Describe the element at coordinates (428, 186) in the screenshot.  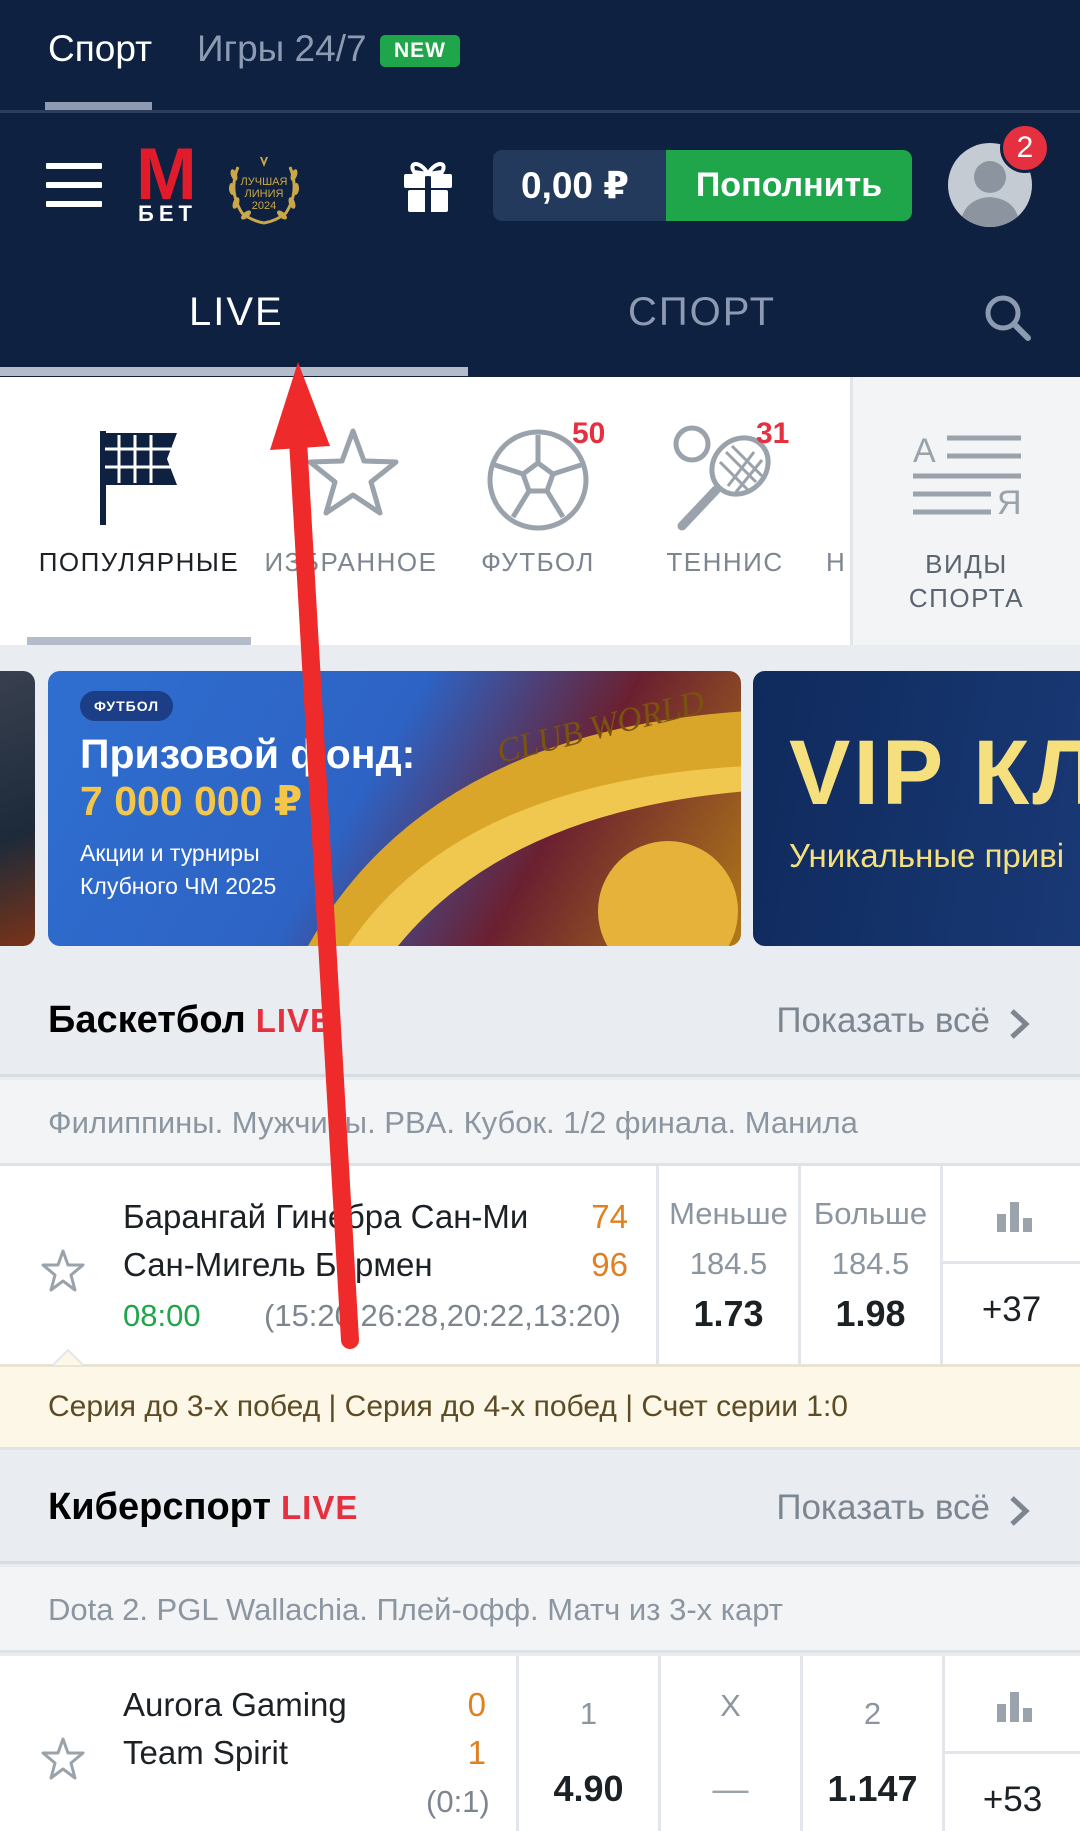
I see `gift-icon` at that location.